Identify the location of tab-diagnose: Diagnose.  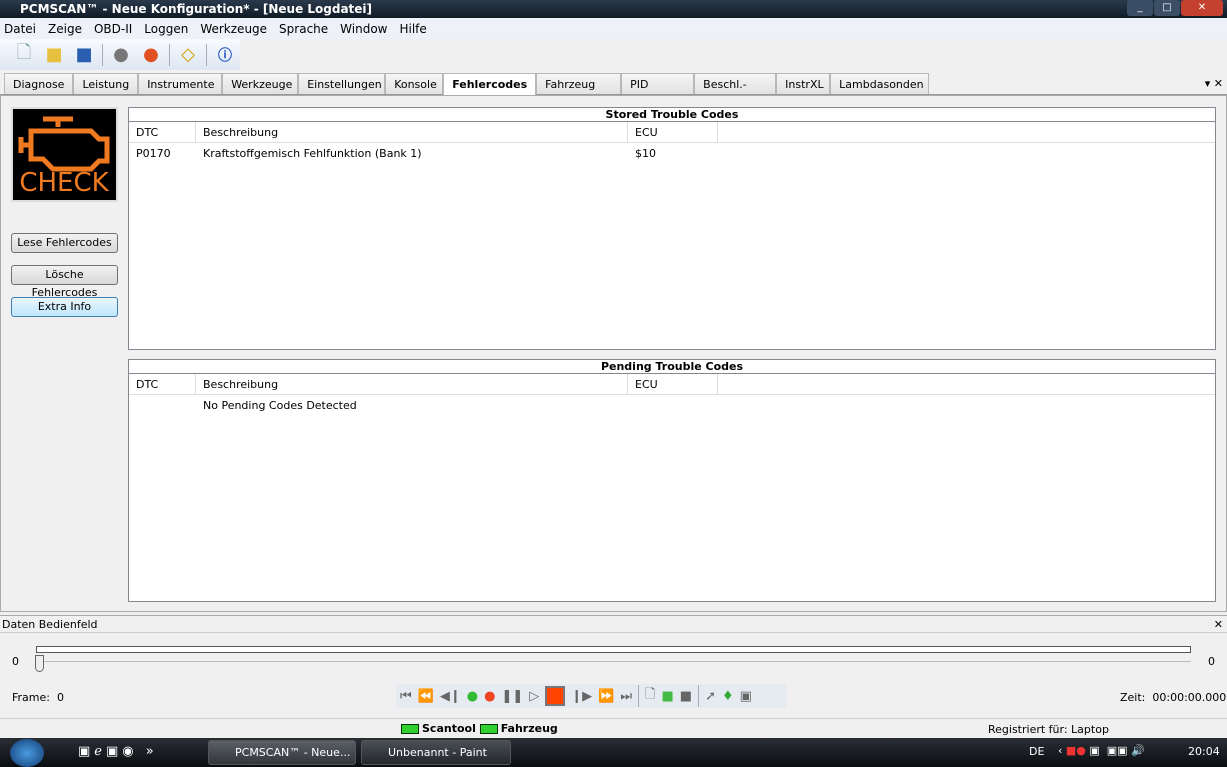
(39, 83).